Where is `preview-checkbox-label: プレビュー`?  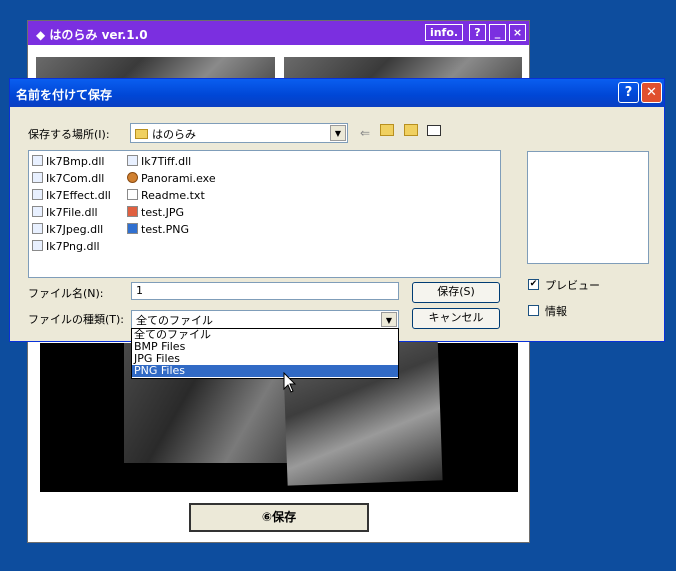
preview-checkbox-label: プレビュー is located at coordinates (572, 285).